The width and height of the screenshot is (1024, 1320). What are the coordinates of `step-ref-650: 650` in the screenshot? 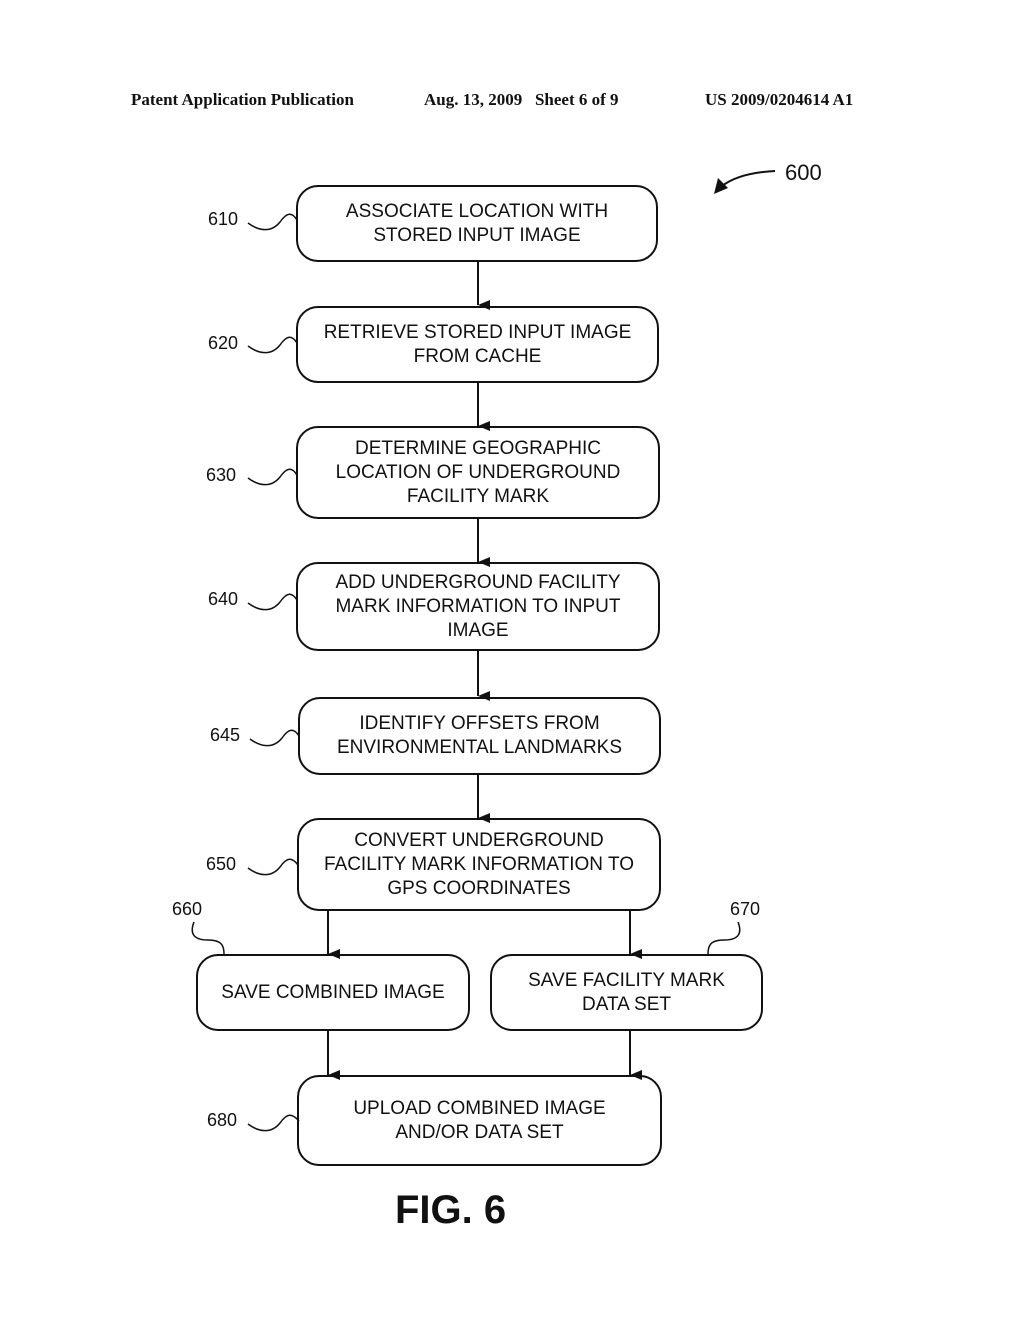 It's located at (221, 864).